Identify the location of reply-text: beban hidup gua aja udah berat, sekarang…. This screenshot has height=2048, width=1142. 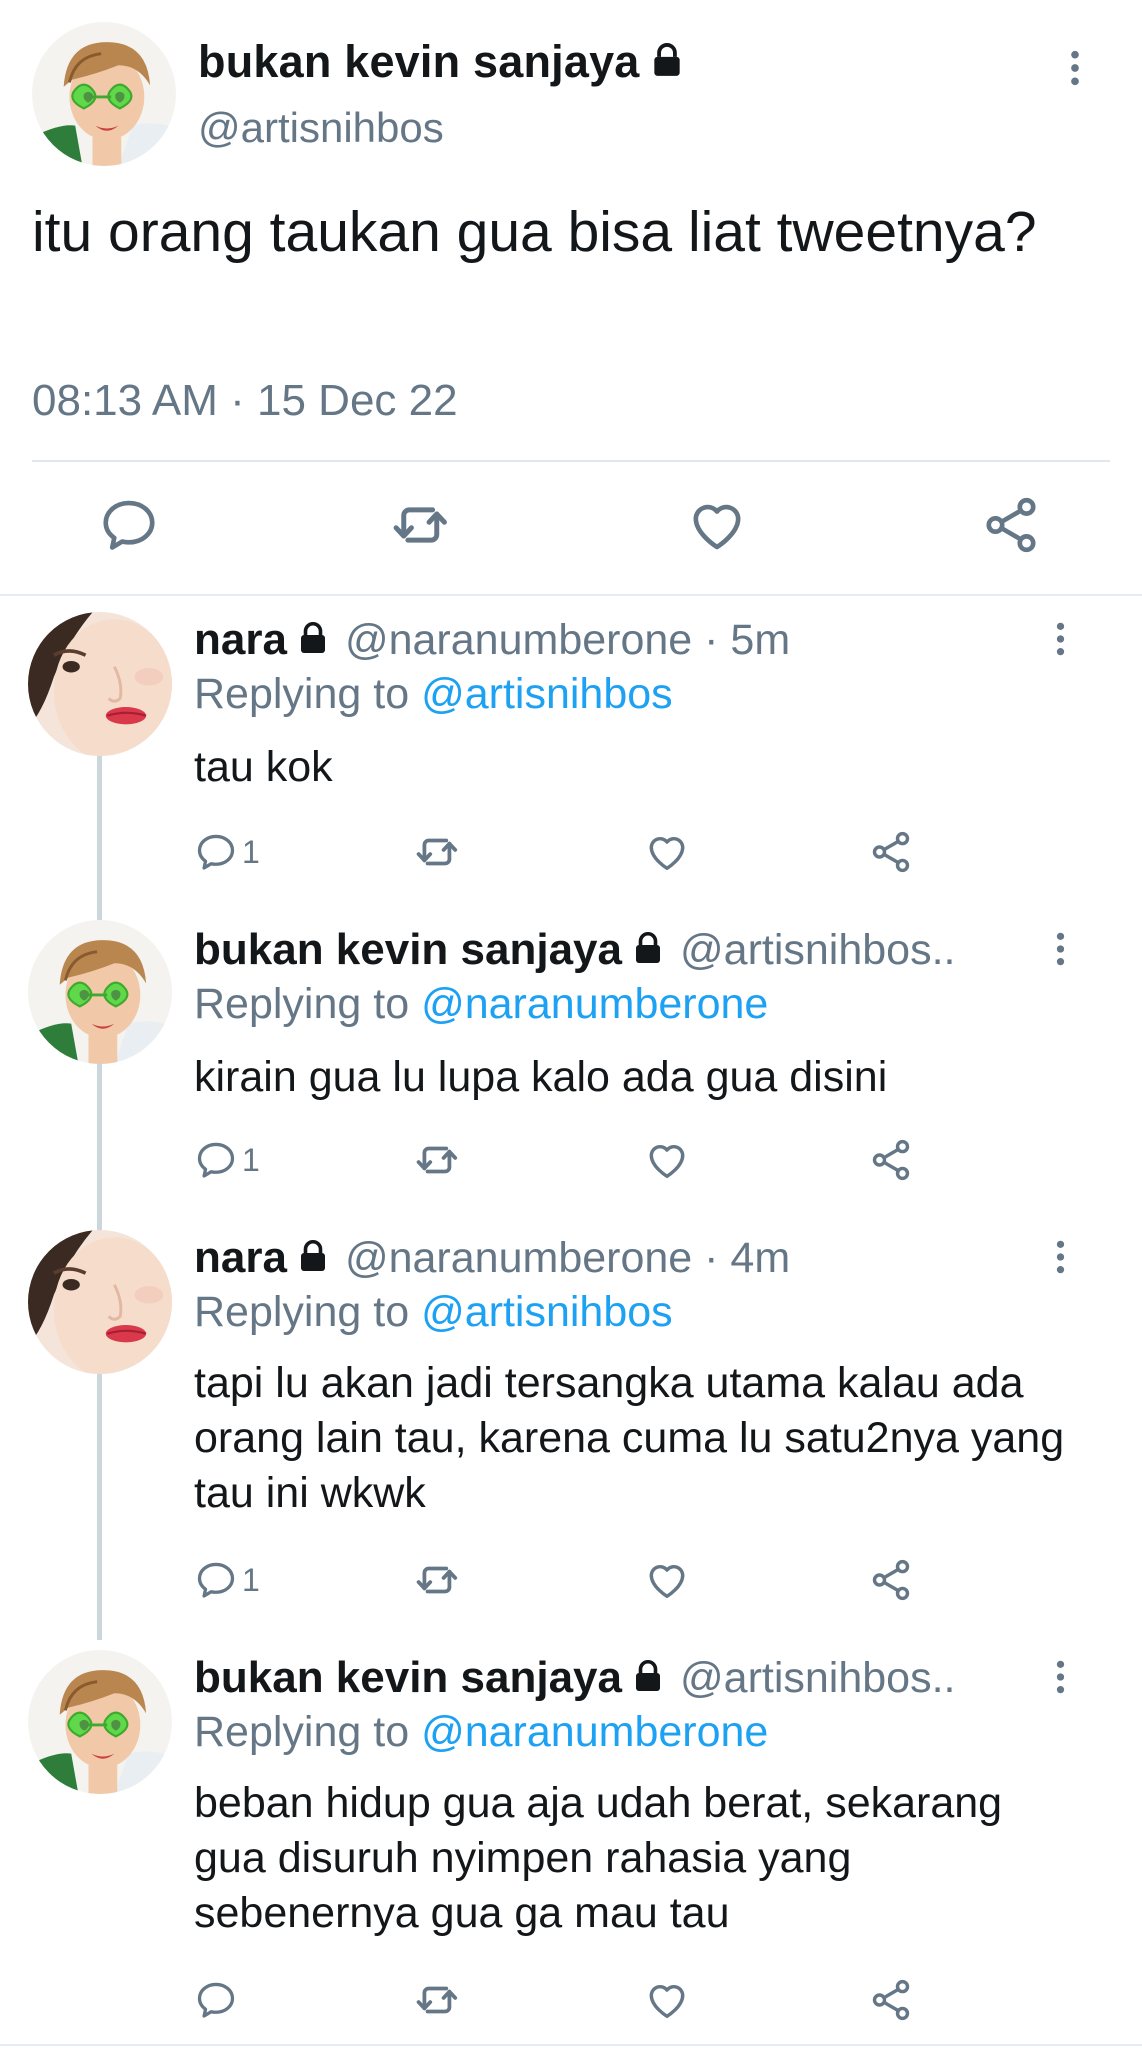
(598, 1858).